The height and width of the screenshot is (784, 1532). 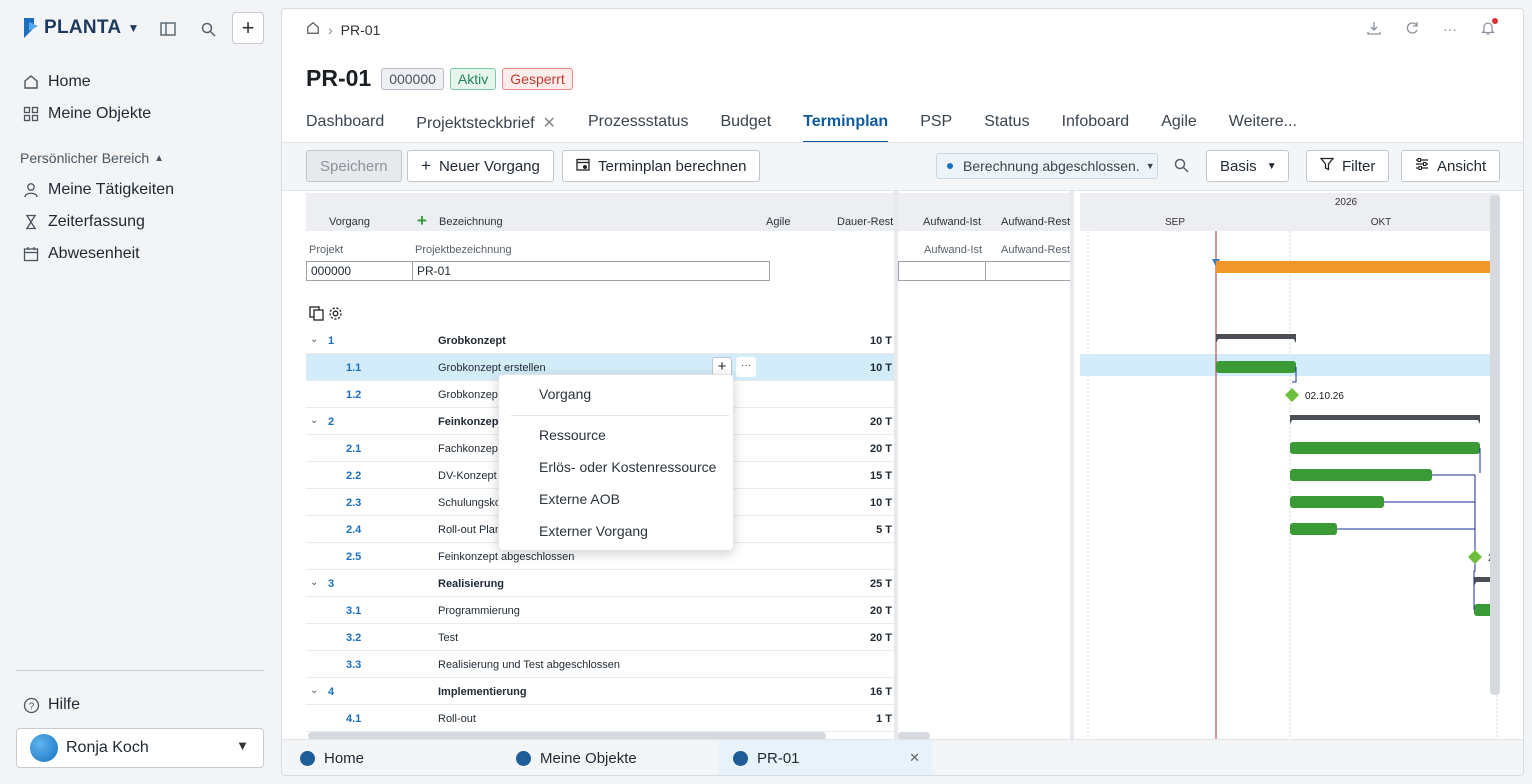 I want to click on col-header-dauer-rest: Dauer-Rest, so click(x=865, y=222).